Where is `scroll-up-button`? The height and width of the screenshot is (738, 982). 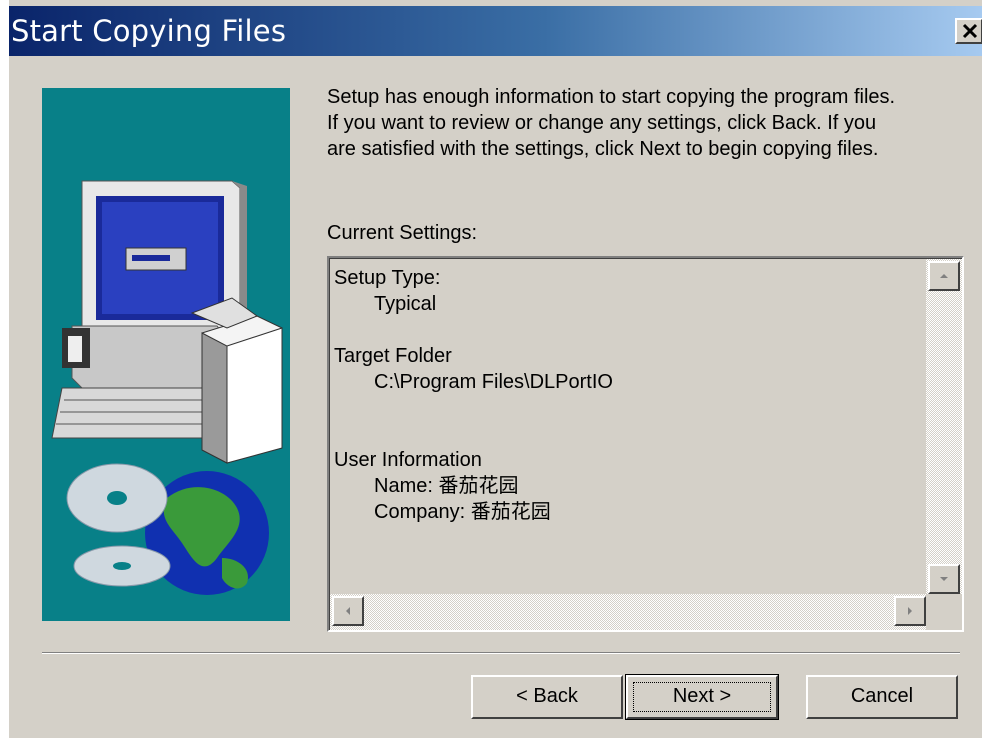 scroll-up-button is located at coordinates (944, 276).